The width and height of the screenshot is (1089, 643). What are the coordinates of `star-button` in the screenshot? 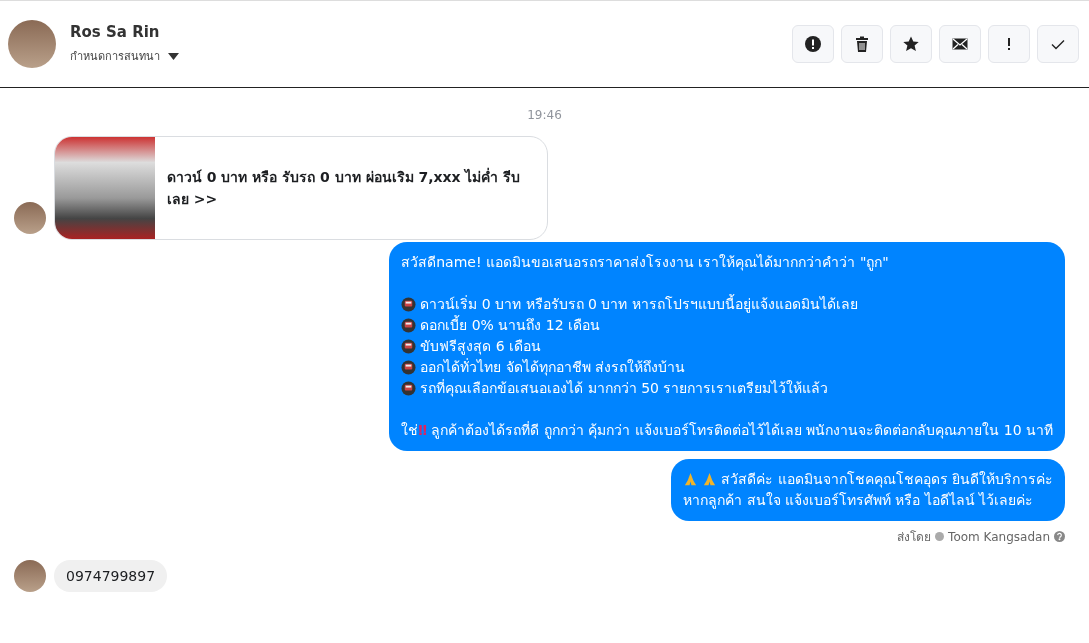 It's located at (911, 44).